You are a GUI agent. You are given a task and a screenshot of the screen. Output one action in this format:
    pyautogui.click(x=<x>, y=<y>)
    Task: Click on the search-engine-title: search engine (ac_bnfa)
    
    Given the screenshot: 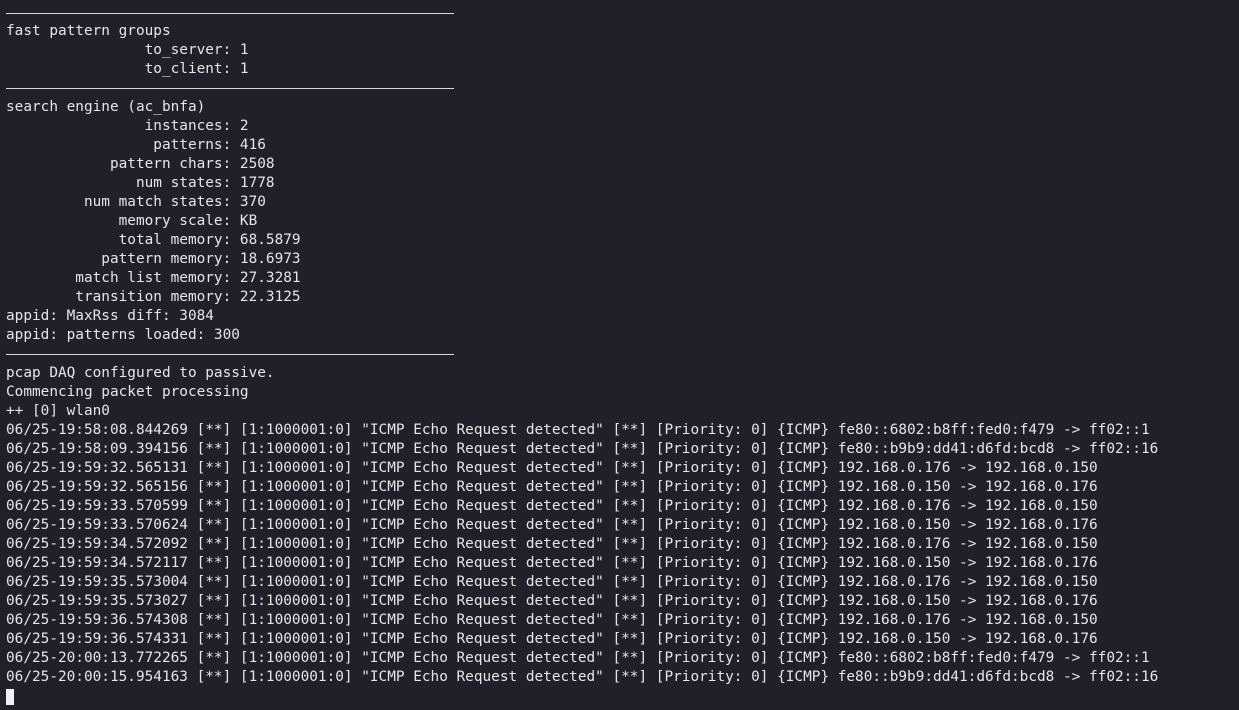 What is the action you would take?
    pyautogui.click(x=106, y=107)
    